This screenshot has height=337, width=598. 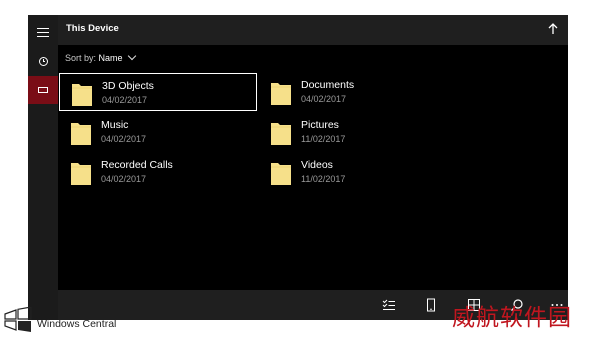 I want to click on folder-tile-music: Music 04/02/2017, so click(x=158, y=132).